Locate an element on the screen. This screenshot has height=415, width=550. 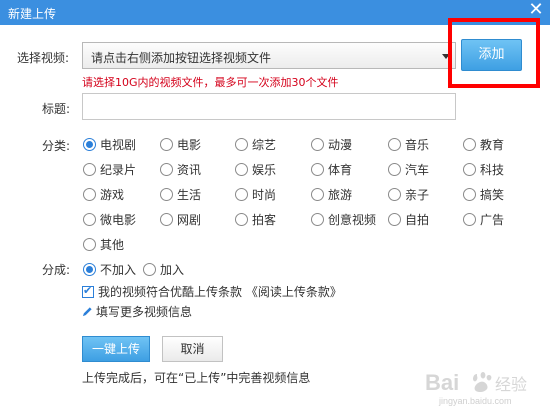
category-option-label: 搞笑 is located at coordinates (492, 194).